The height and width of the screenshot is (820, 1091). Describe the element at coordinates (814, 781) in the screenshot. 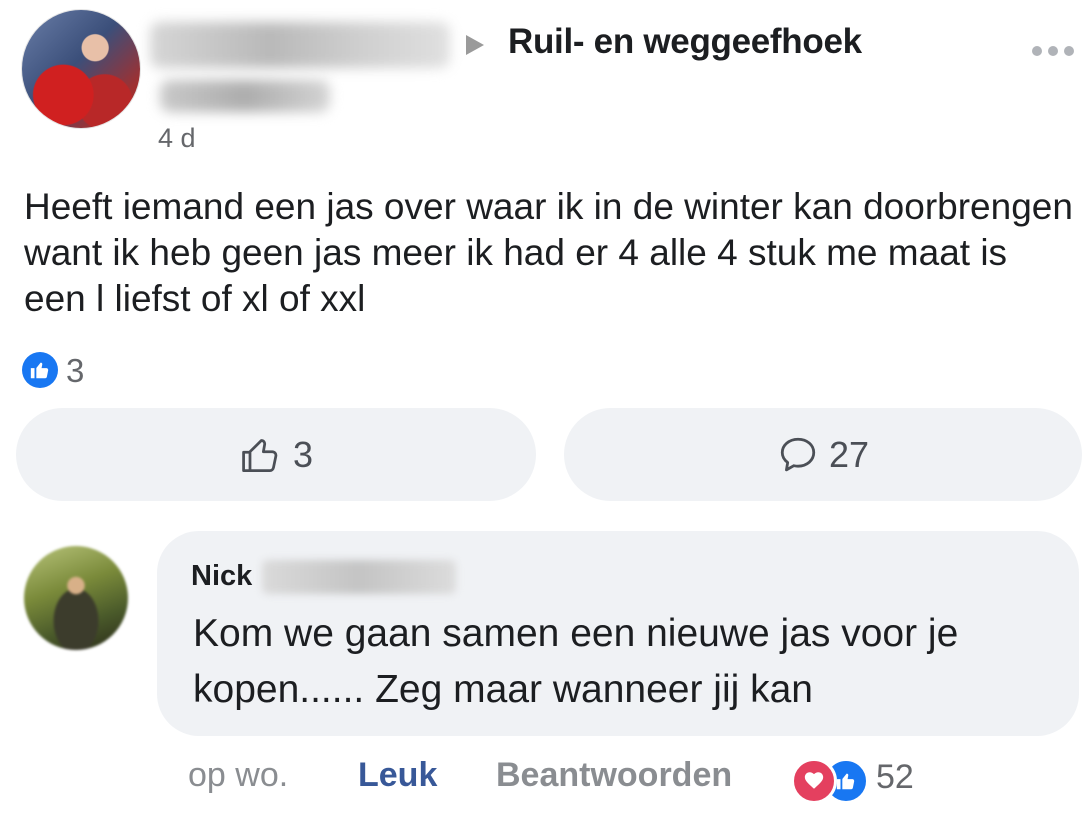

I see `heart-icon` at that location.